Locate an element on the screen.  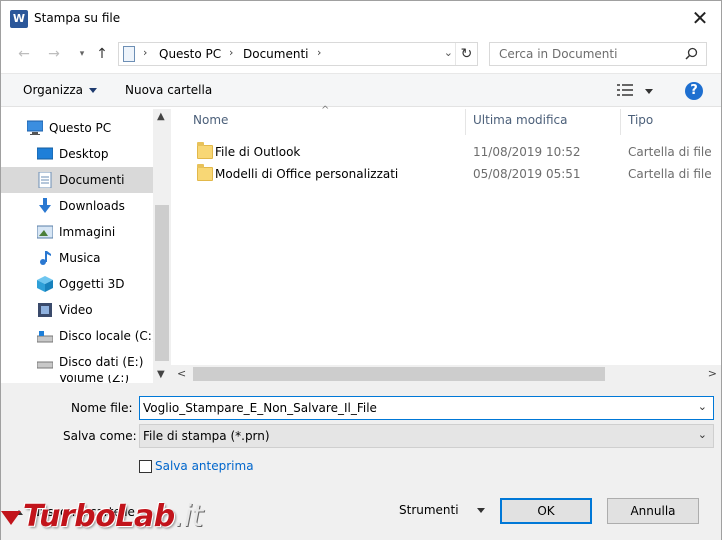
scroll-right-icon: > is located at coordinates (712, 373).